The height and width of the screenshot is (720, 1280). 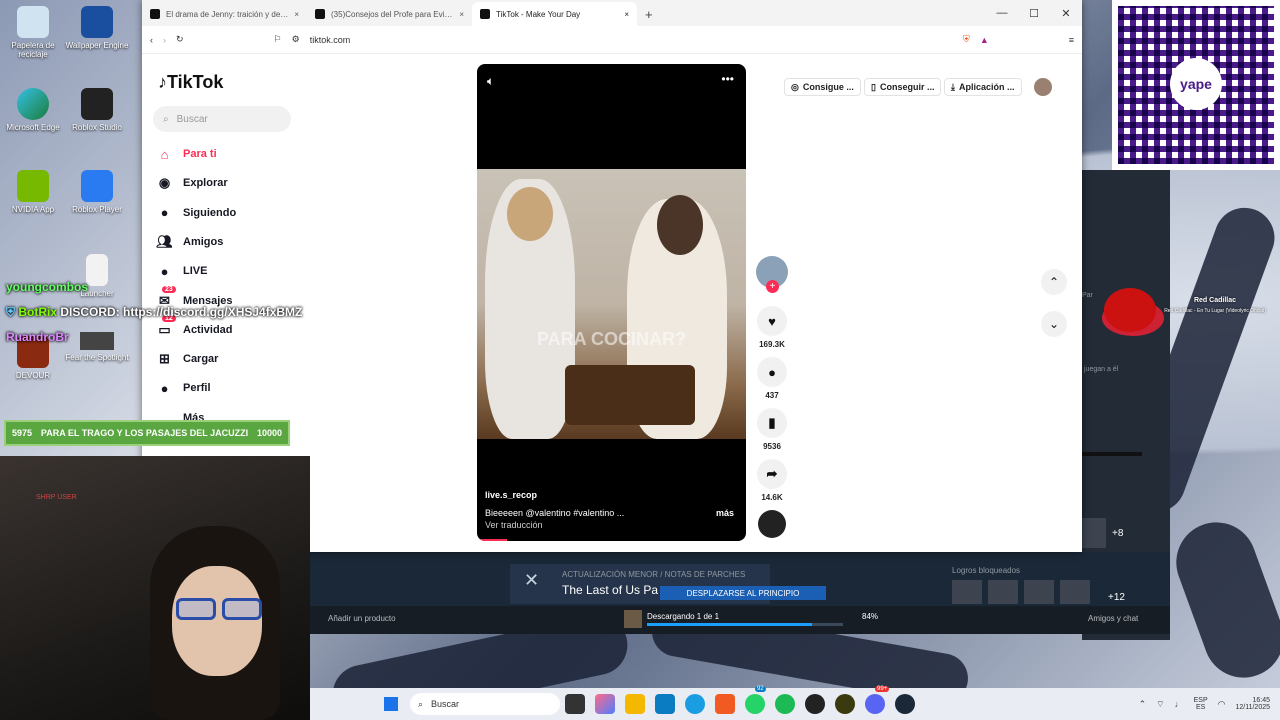 What do you see at coordinates (231, 271) in the screenshot?
I see `nav-live: ● LIVE` at bounding box center [231, 271].